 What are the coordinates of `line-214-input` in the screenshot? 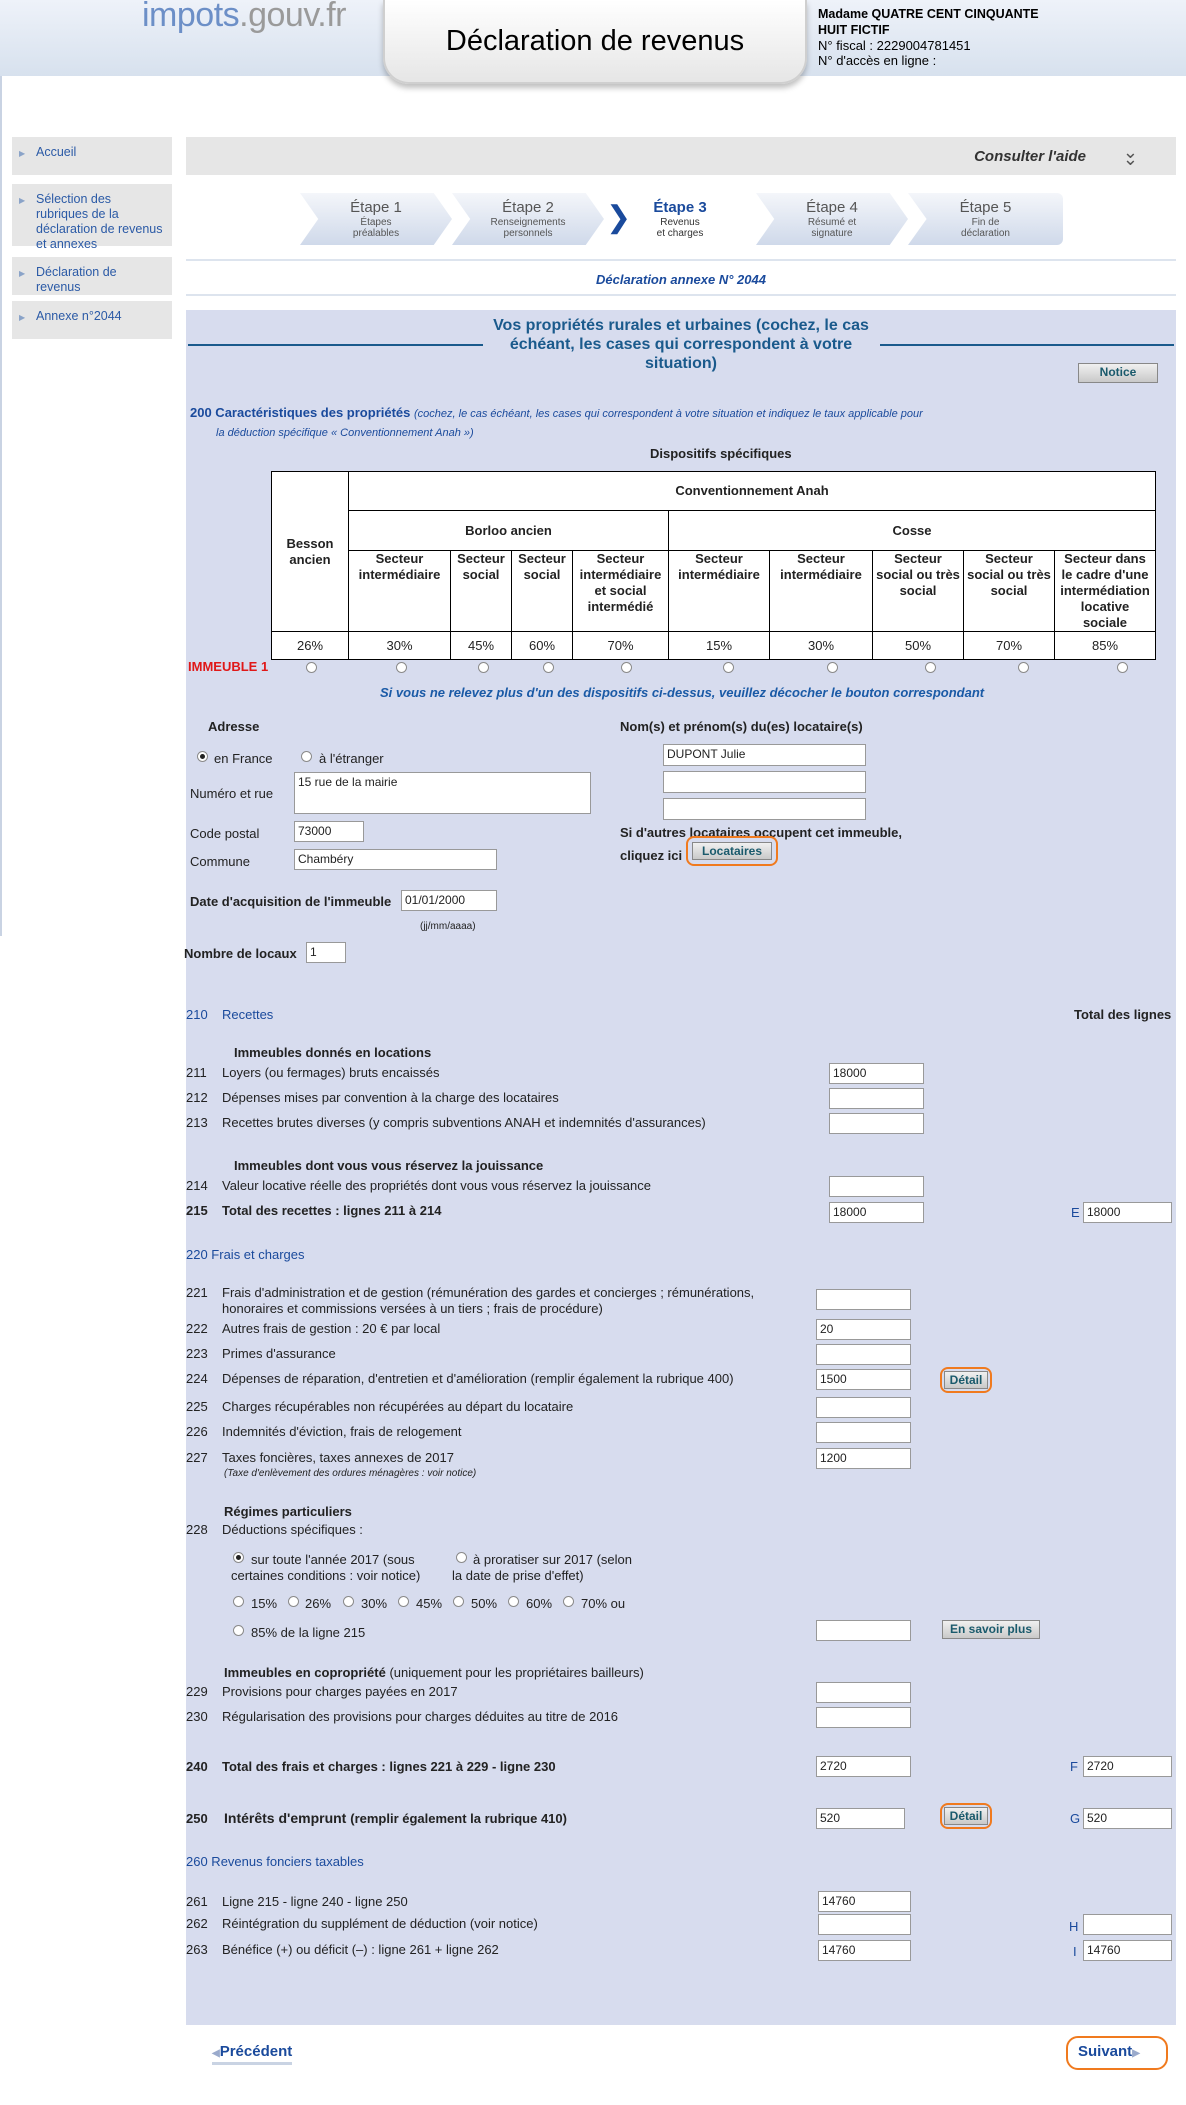 It's located at (876, 1186).